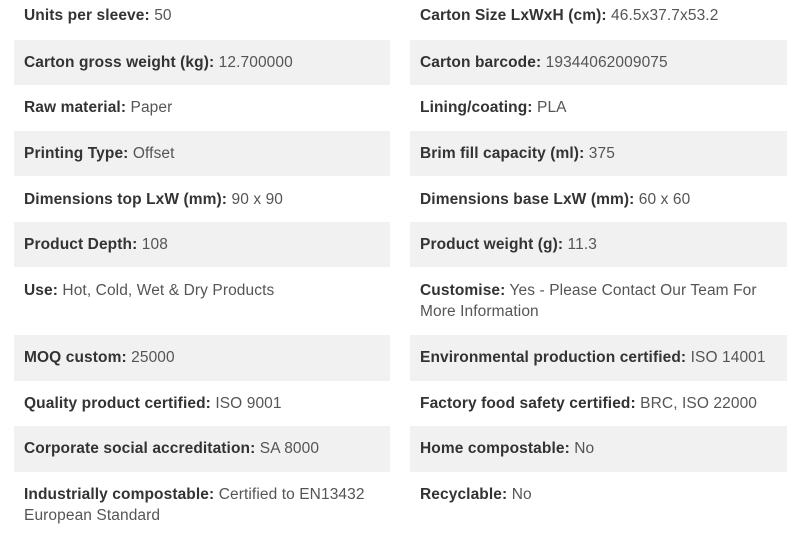 This screenshot has height=535, width=806. Describe the element at coordinates (528, 403) in the screenshot. I see `spec-label: Factory food safety certified:` at that location.